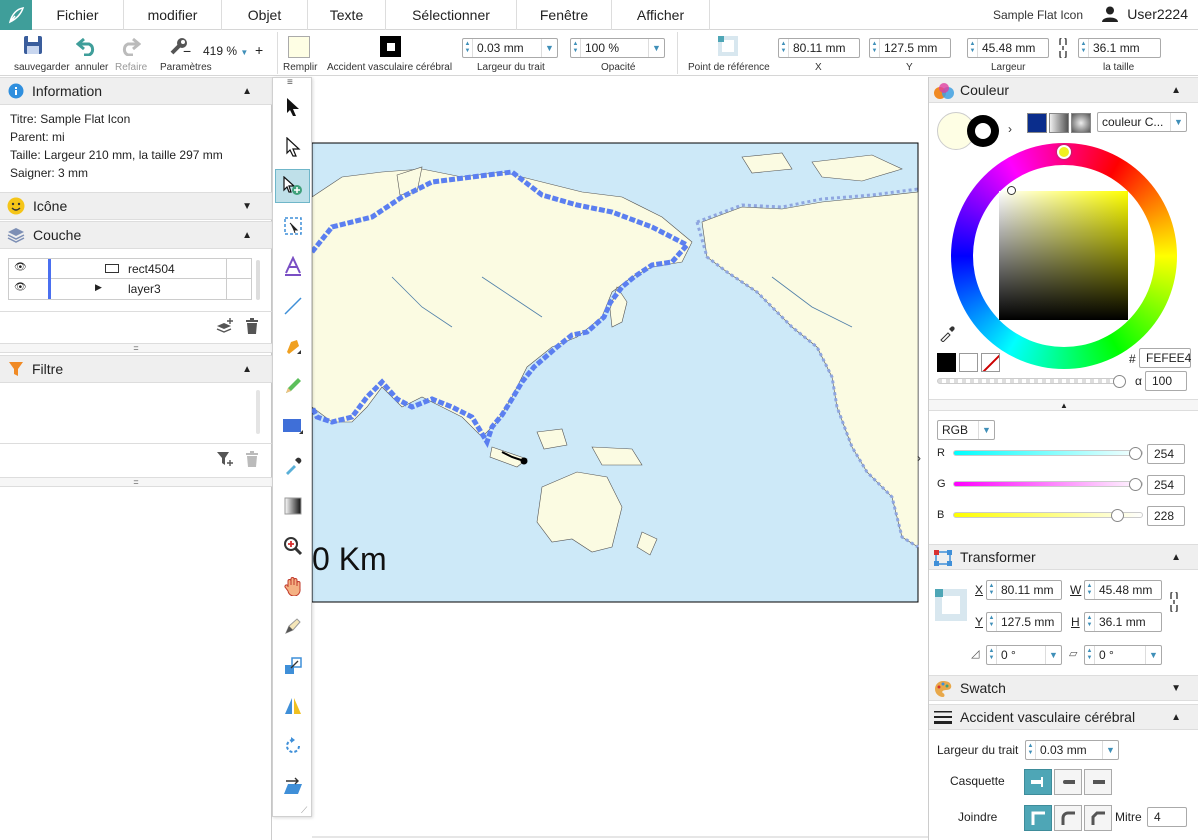 The height and width of the screenshot is (840, 1198). I want to click on skew-input: ▲ ▼ 0 ° ▼, so click(1123, 655).